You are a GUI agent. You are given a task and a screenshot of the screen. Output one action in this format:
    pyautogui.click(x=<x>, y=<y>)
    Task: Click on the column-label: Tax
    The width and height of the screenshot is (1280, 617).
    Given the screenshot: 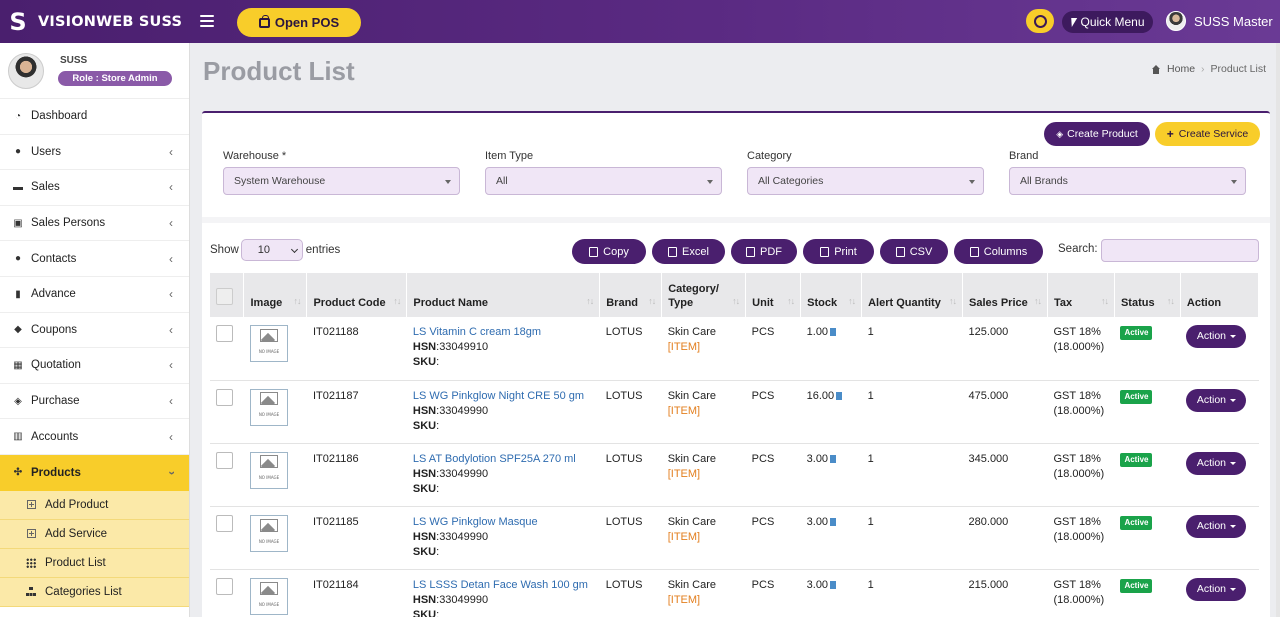 What is the action you would take?
    pyautogui.click(x=1063, y=303)
    